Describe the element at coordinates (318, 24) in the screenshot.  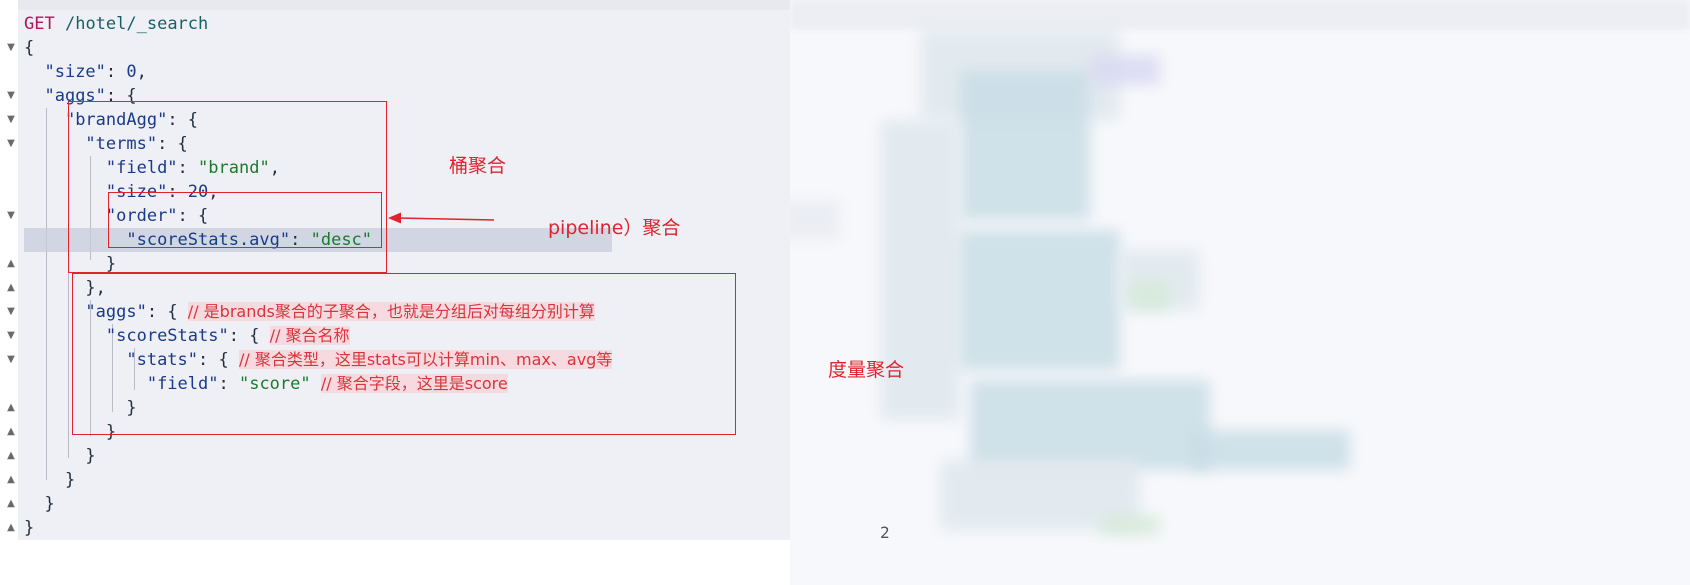
I see `code-line: GET /hotel/_search` at that location.